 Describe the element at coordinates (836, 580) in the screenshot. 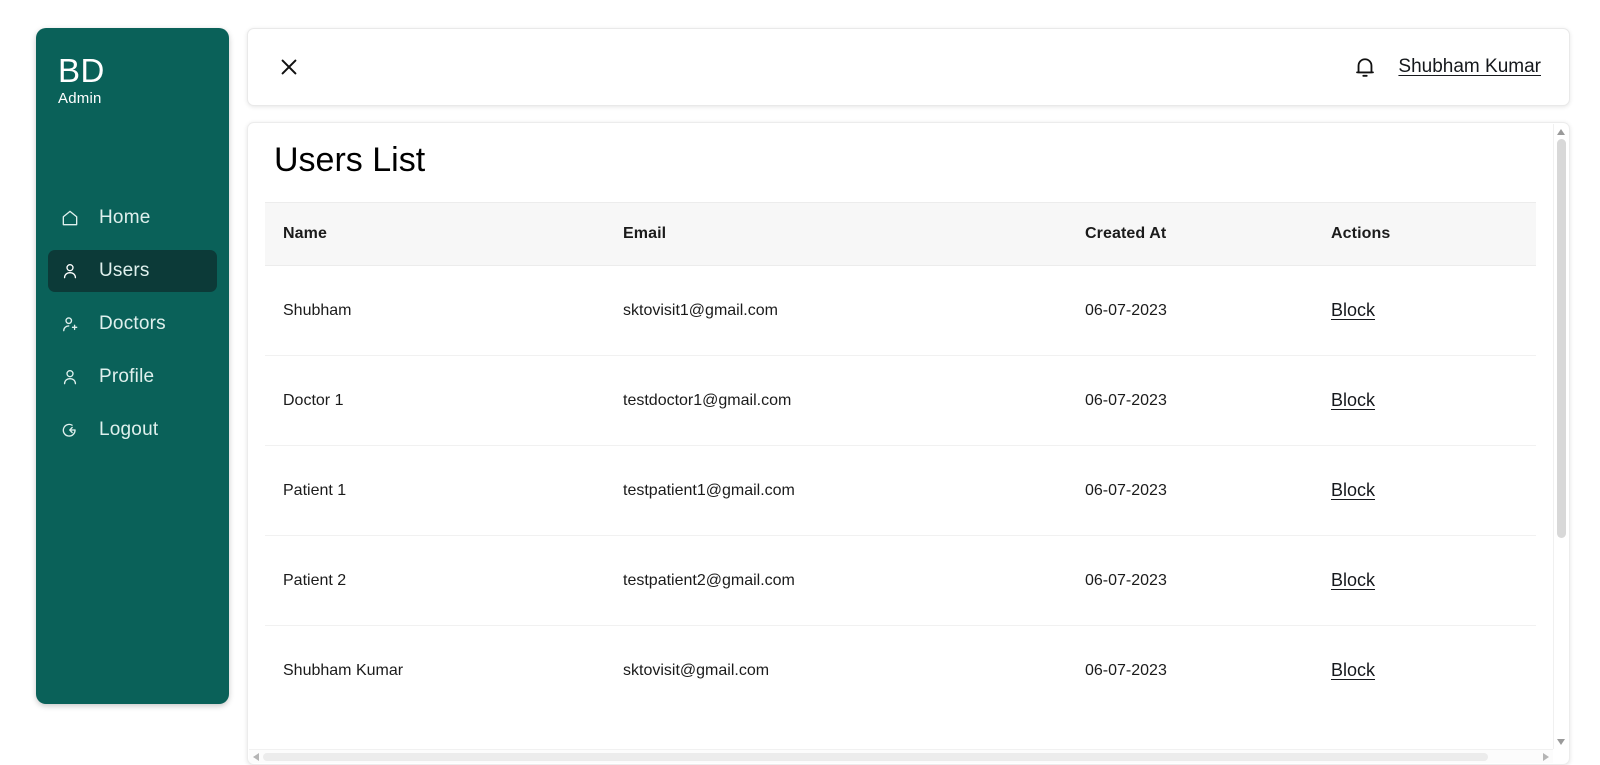

I see `cell-email: testpatient2@gmail.com` at that location.